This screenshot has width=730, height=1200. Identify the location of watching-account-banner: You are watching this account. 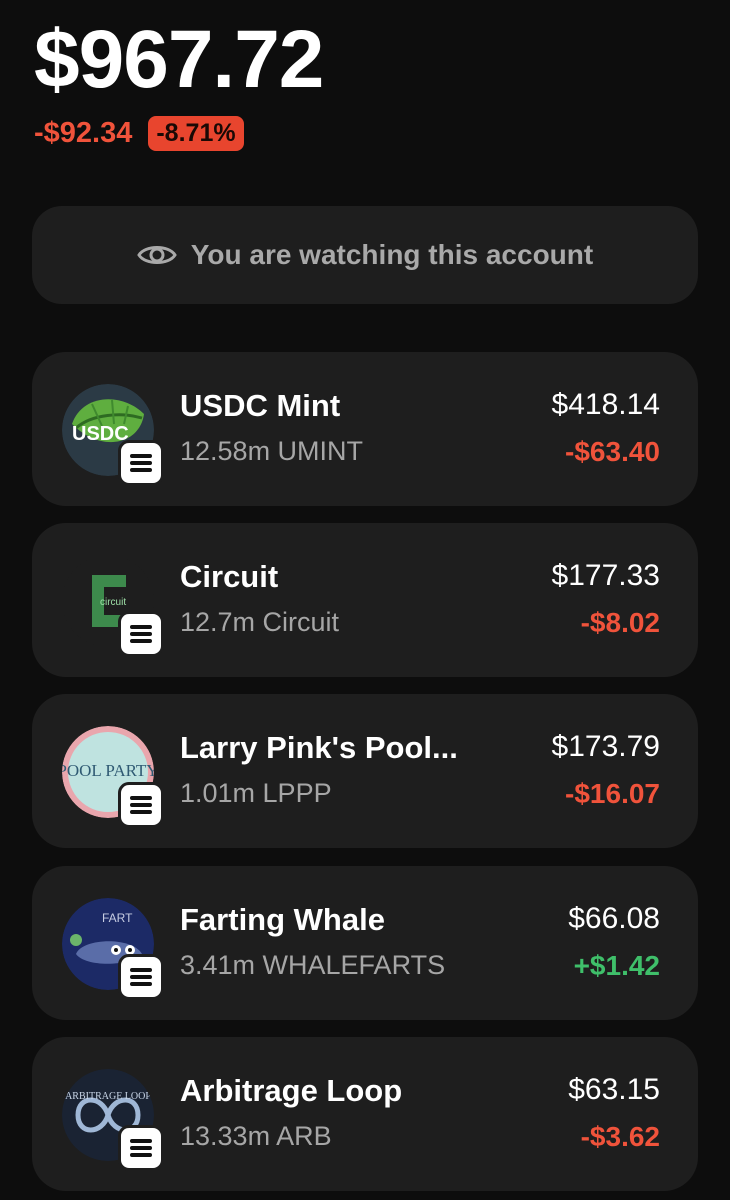
(365, 255).